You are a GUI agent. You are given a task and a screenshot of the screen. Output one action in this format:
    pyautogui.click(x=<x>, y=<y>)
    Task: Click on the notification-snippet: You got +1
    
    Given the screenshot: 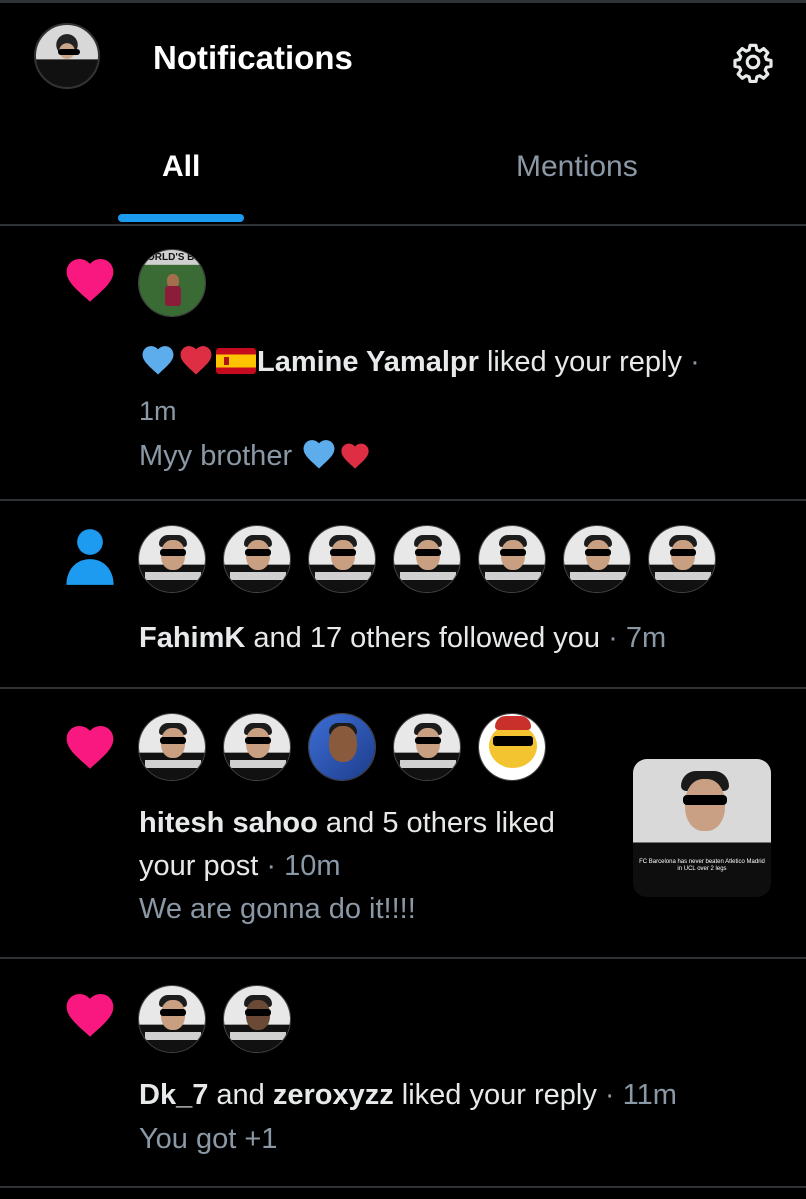 What is the action you would take?
    pyautogui.click(x=208, y=1139)
    